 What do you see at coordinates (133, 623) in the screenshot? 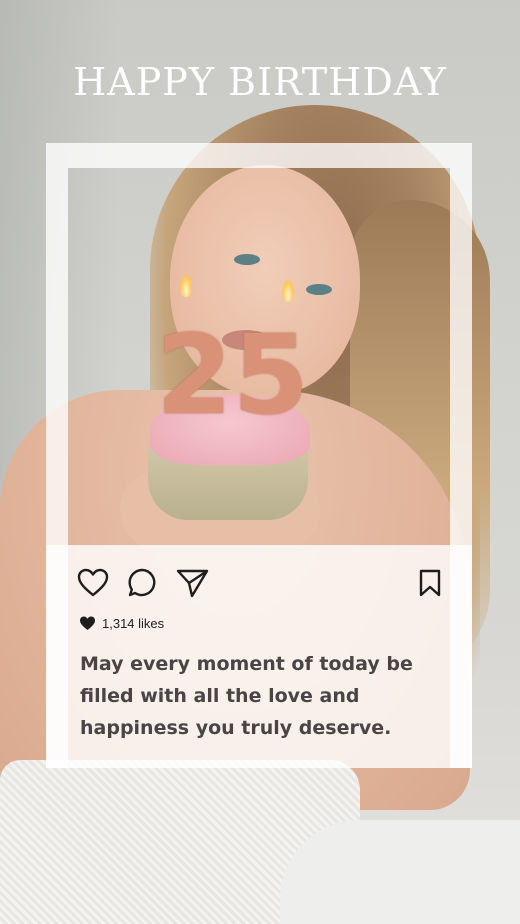
I see `likes-count: 1,314 likes` at bounding box center [133, 623].